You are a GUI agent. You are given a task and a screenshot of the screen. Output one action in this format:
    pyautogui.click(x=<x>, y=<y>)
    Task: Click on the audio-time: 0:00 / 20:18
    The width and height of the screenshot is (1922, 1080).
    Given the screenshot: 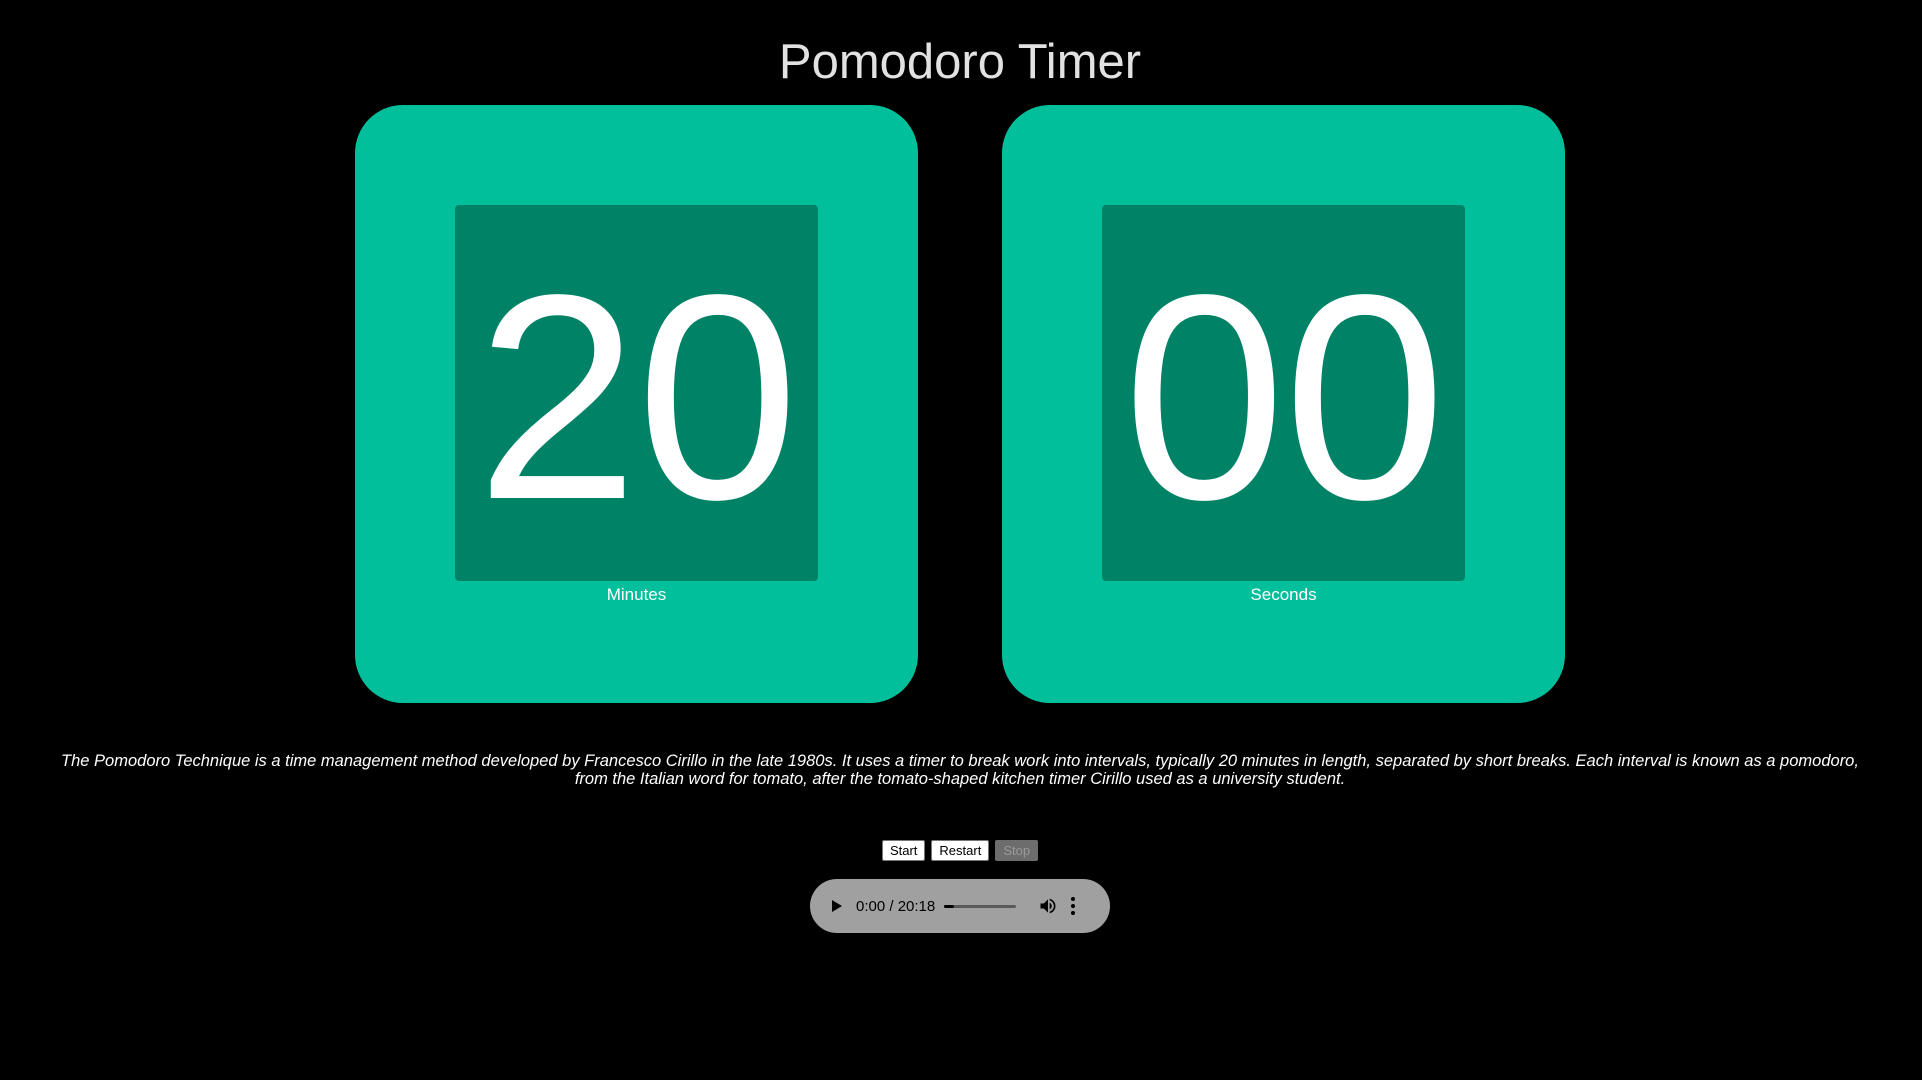 What is the action you would take?
    pyautogui.click(x=896, y=906)
    